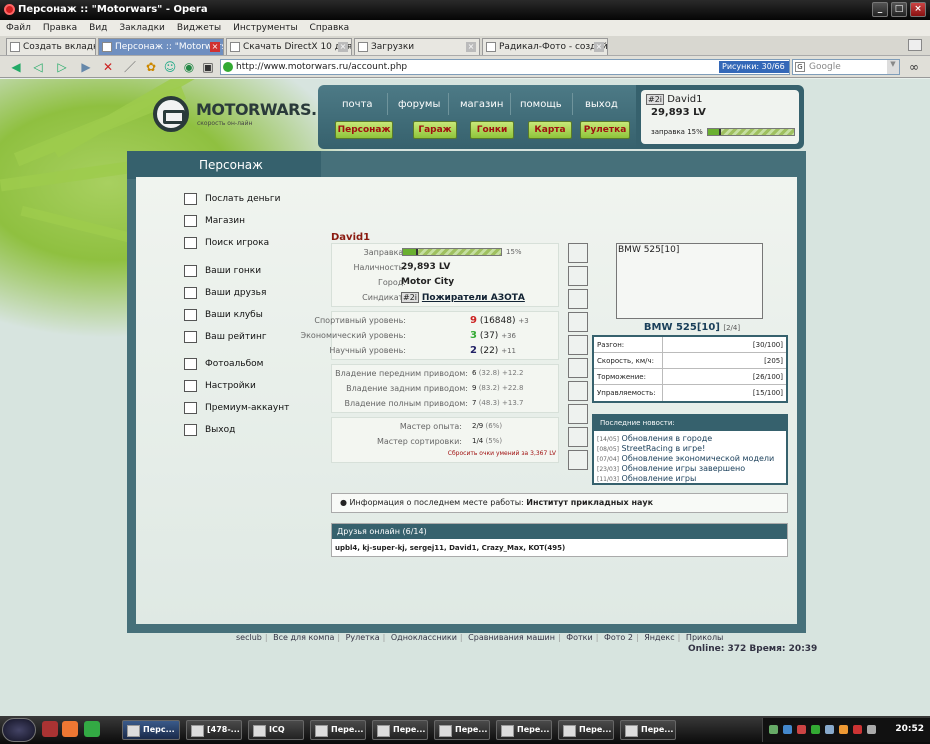  I want to click on menu-tools: Инструменты, so click(265, 29).